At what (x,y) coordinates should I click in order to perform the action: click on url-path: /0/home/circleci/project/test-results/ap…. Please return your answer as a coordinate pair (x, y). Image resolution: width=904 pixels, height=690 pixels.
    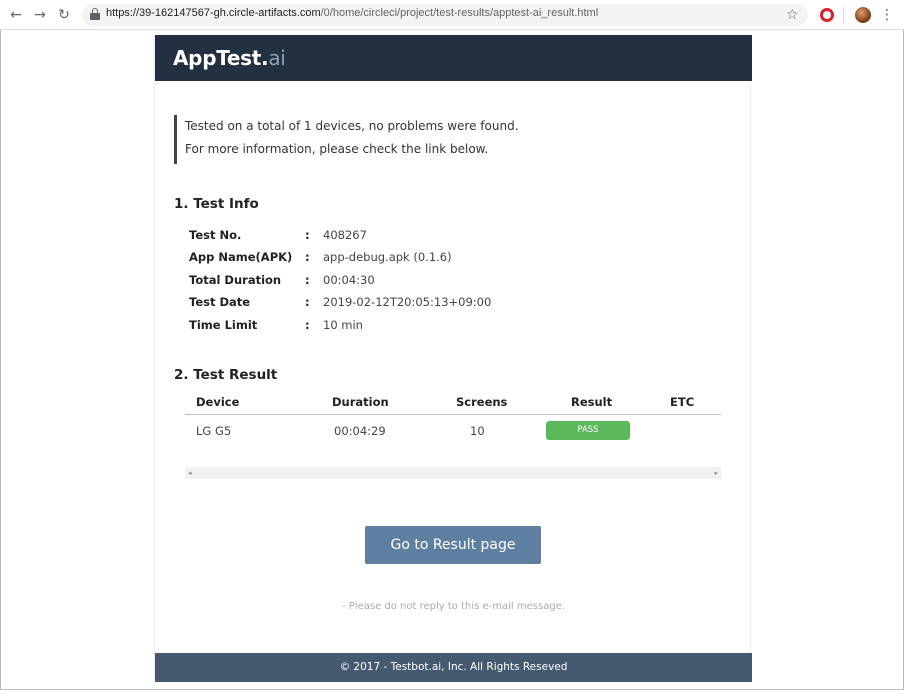
    Looking at the image, I should click on (459, 13).